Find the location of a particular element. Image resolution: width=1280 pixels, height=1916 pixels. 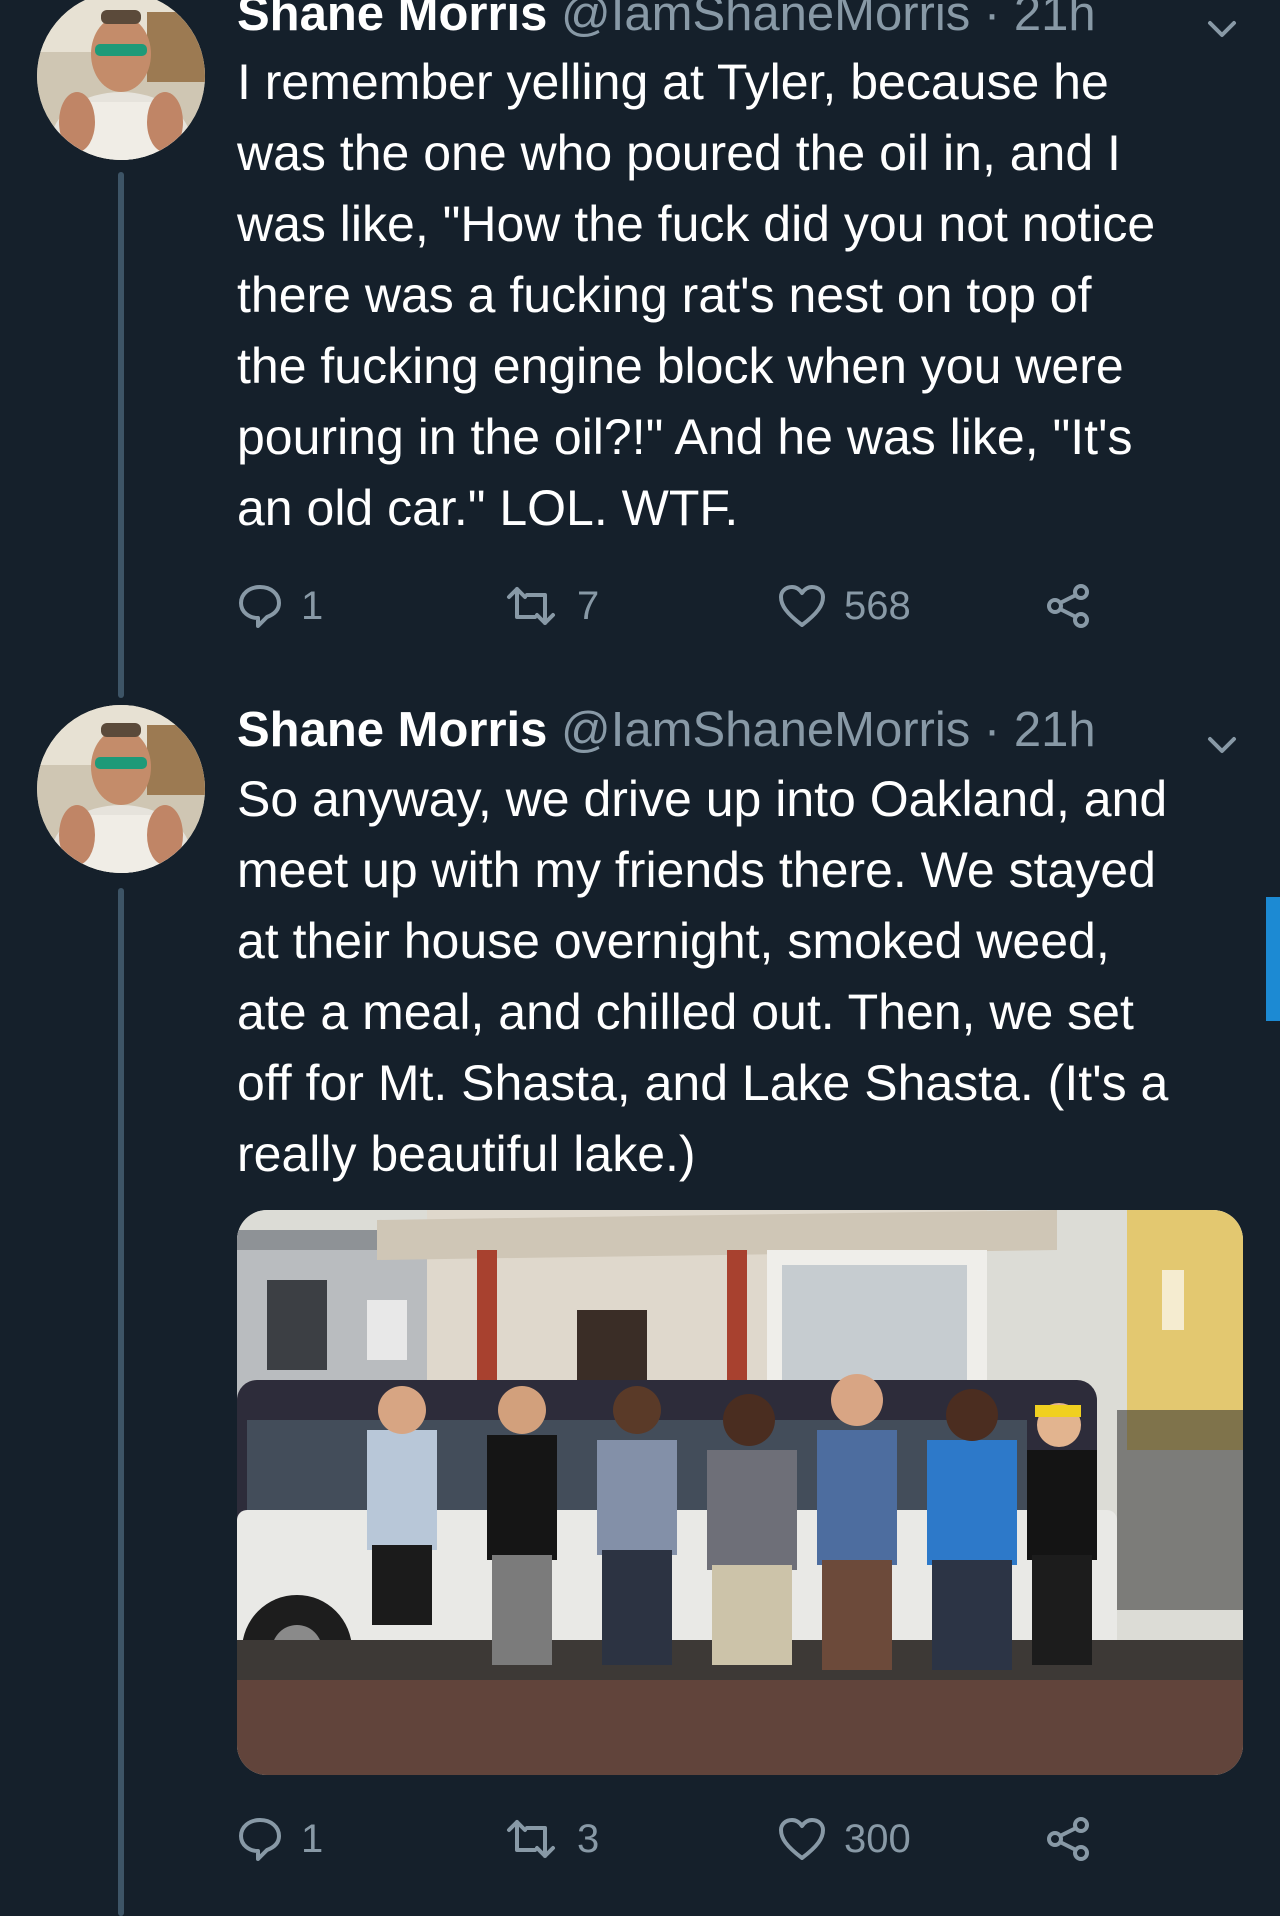

like-count: 300 is located at coordinates (877, 1838).